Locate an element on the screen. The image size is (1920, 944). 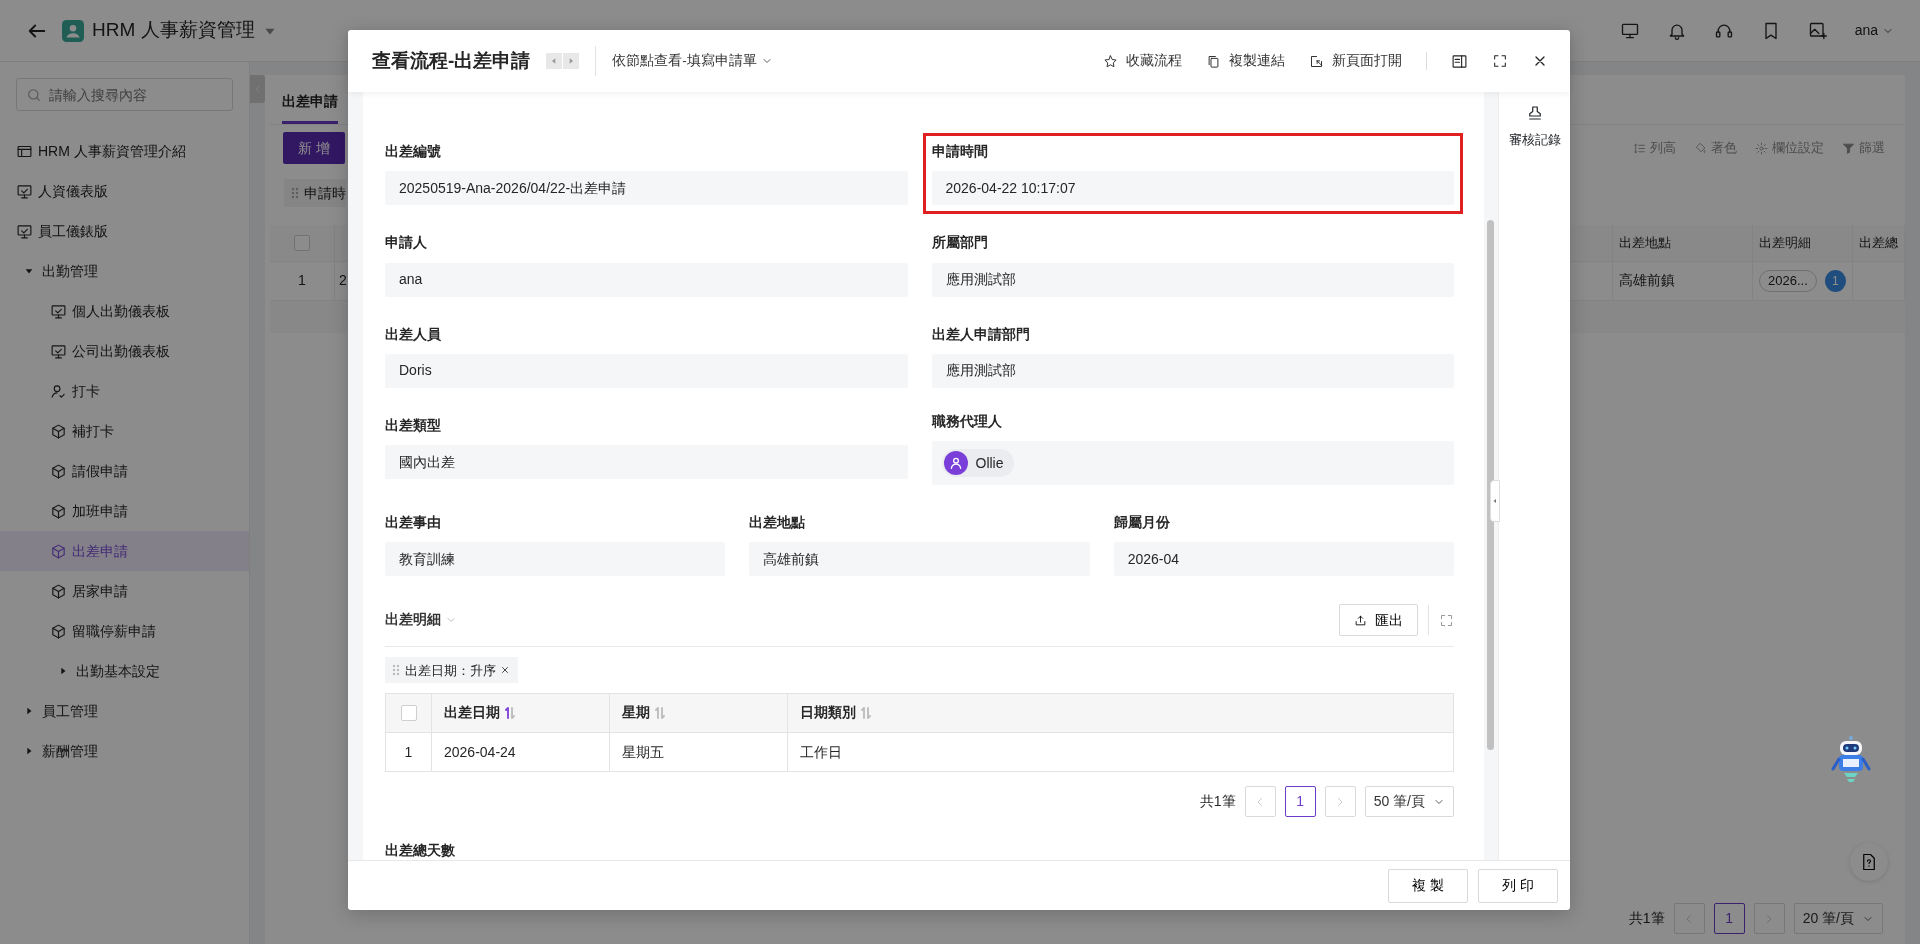
export-button: 匯出 is located at coordinates (1378, 620).